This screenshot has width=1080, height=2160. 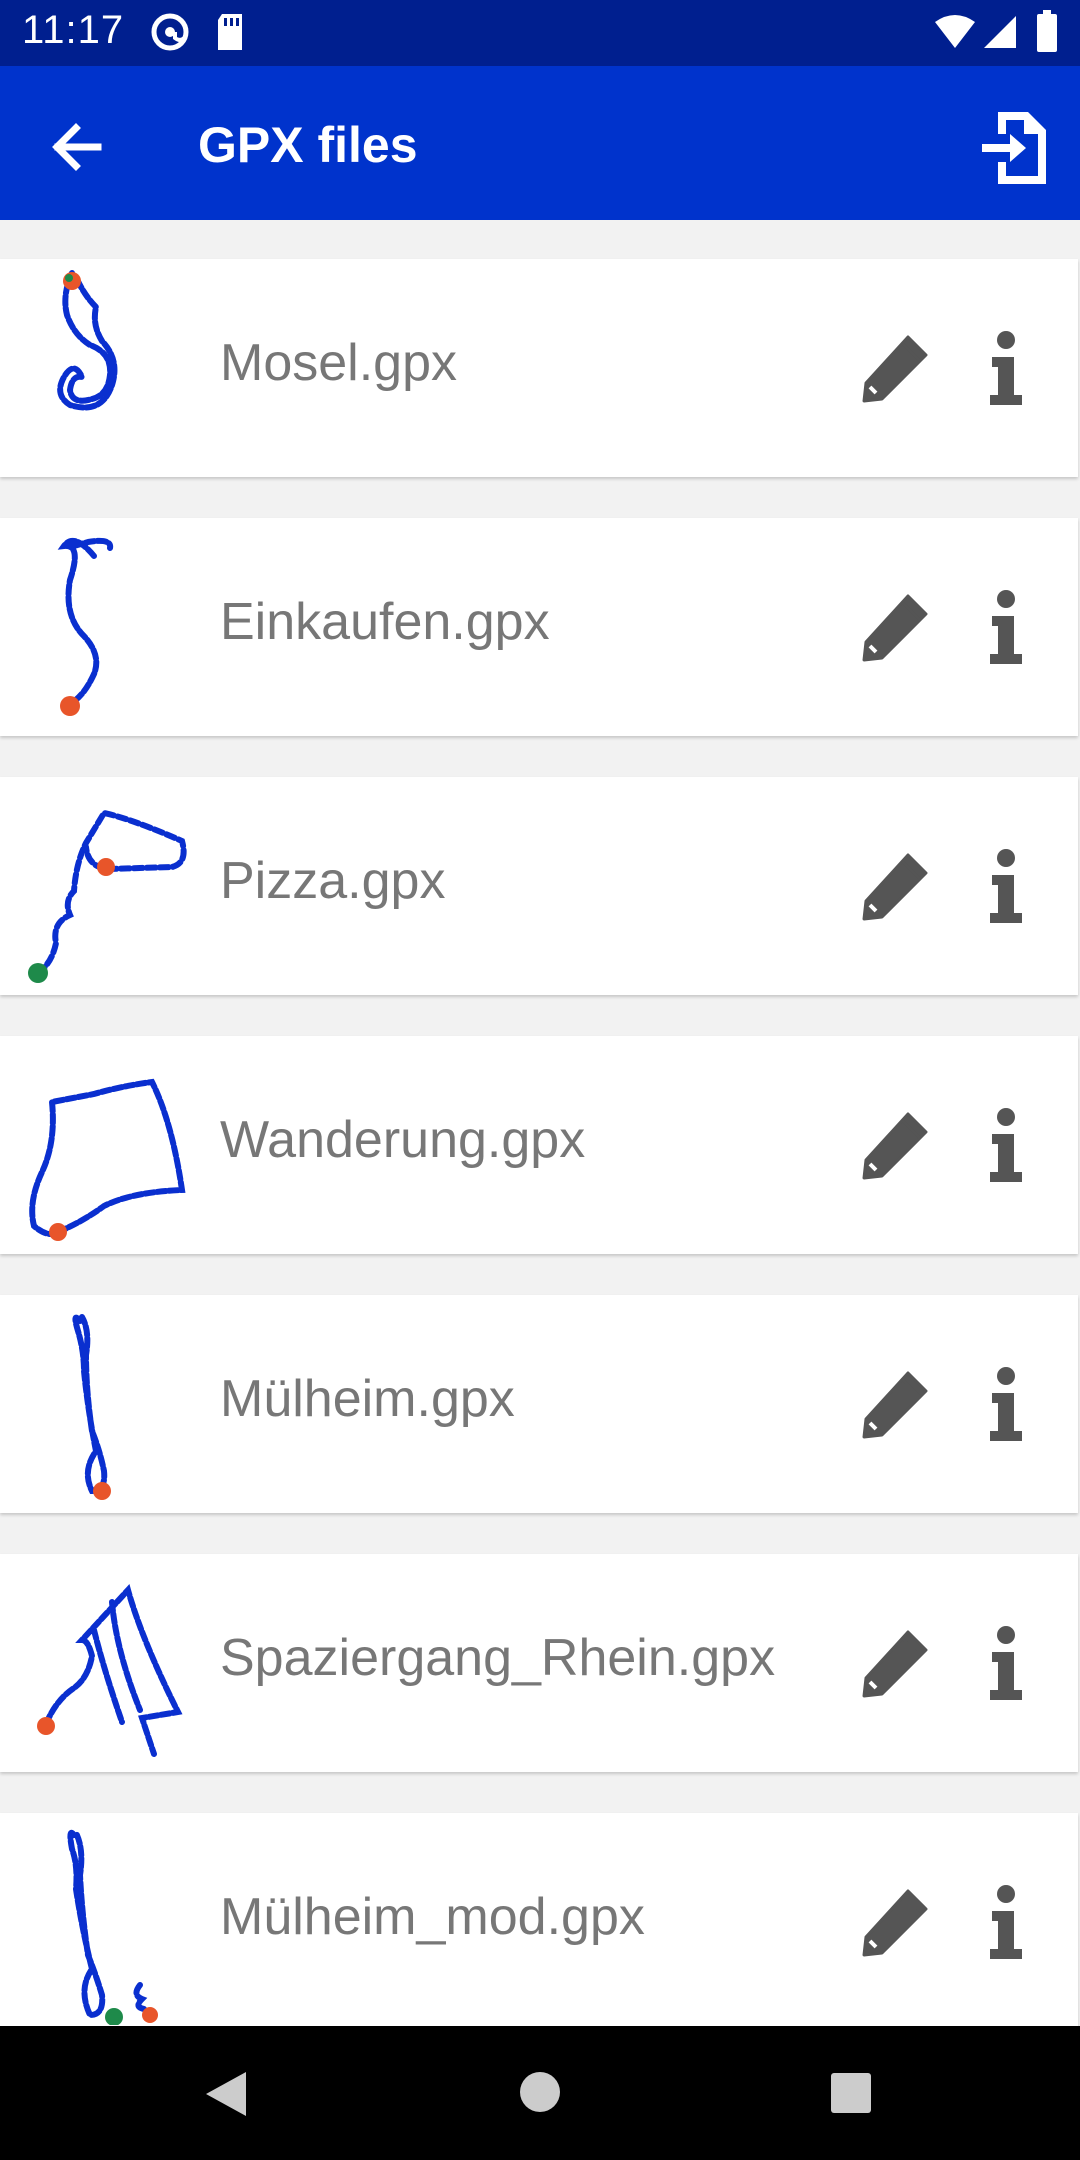 I want to click on list-item: Wanderung.gpx, so click(x=539, y=1145).